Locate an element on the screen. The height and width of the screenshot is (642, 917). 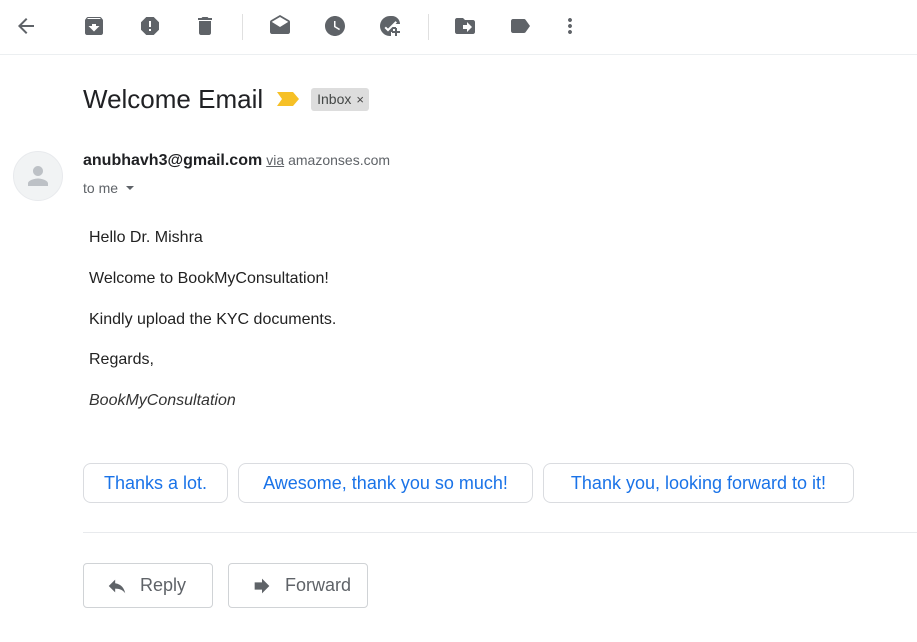
person-icon is located at coordinates (38, 176).